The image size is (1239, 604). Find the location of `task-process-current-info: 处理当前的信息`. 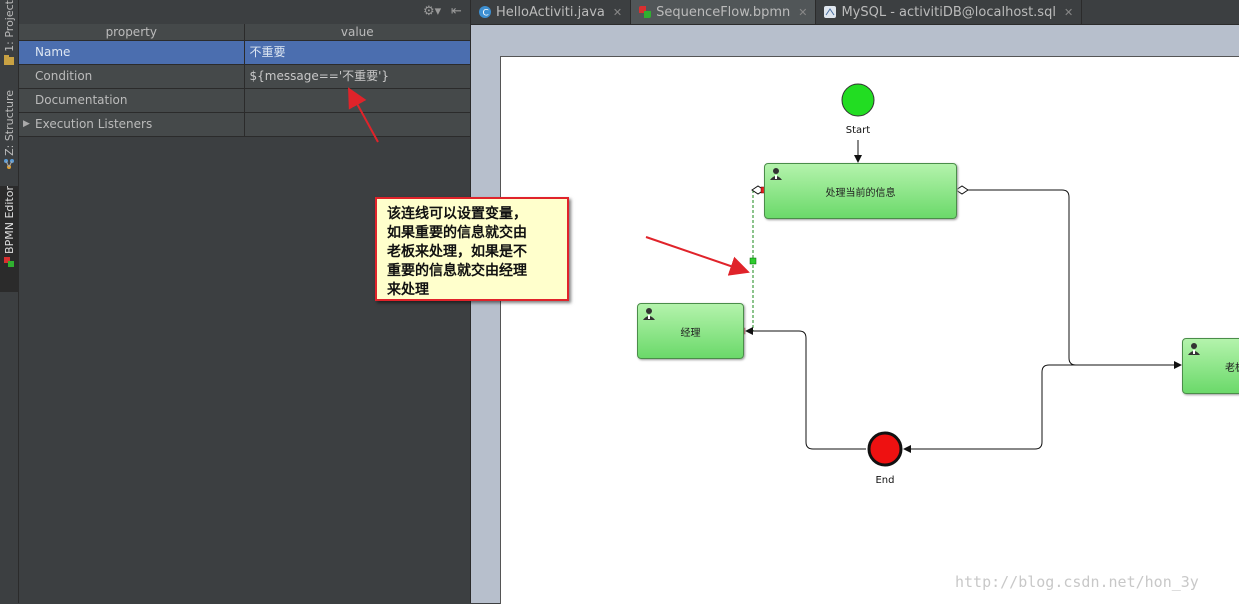

task-process-current-info: 处理当前的信息 is located at coordinates (860, 191).